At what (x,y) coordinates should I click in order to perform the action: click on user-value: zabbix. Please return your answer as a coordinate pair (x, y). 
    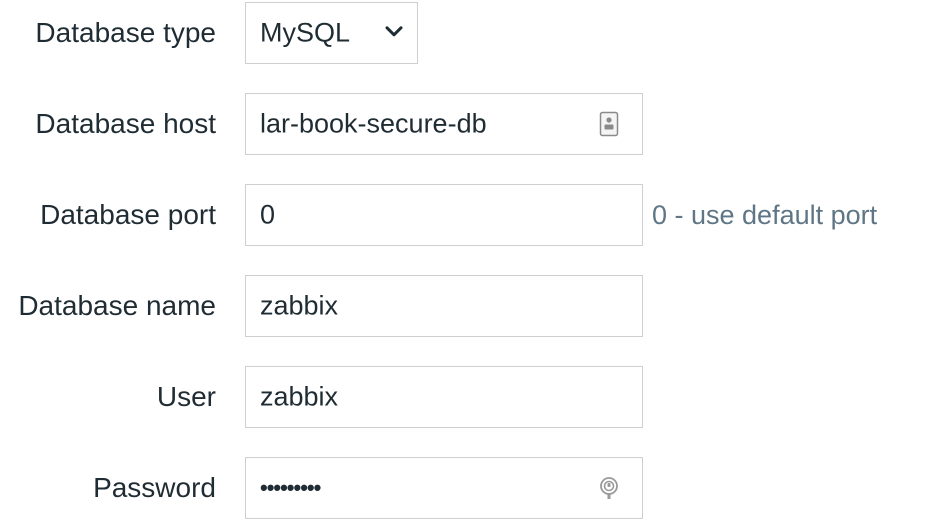
    Looking at the image, I should click on (299, 396).